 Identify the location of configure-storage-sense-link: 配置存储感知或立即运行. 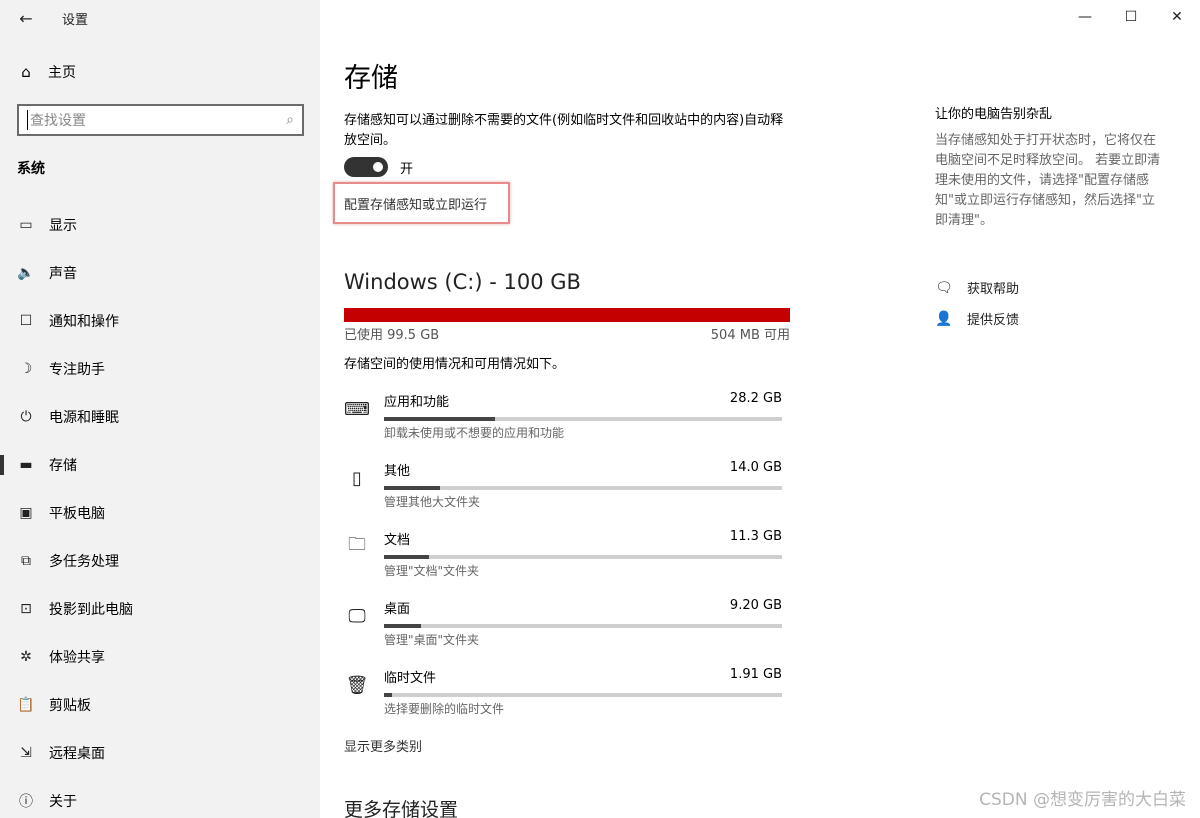
(415, 203).